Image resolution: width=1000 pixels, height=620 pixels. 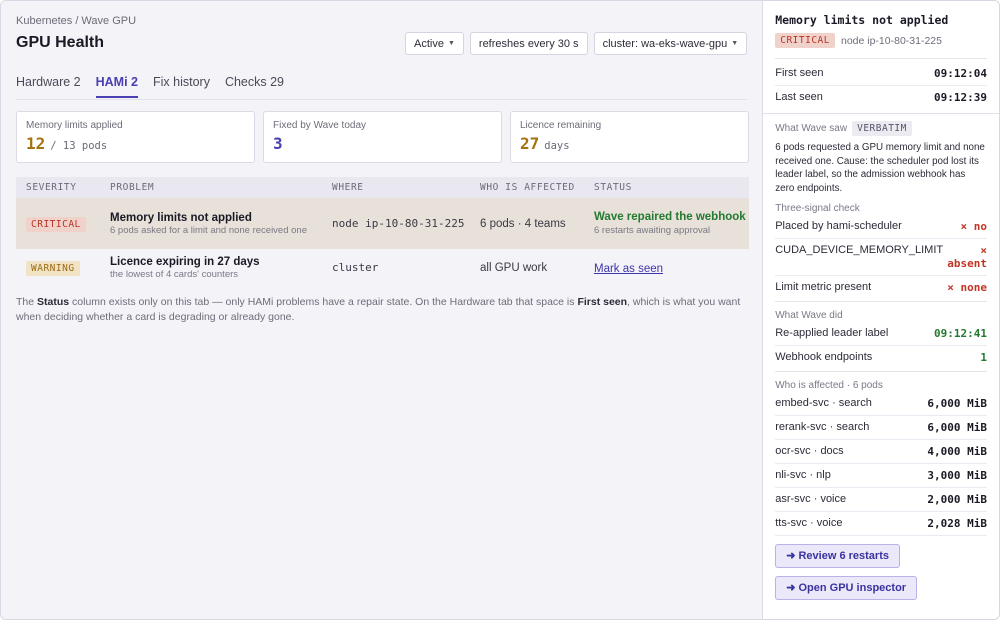 I want to click on affected-row: ocr-svc · docs 4,000 MiB, so click(x=881, y=452).